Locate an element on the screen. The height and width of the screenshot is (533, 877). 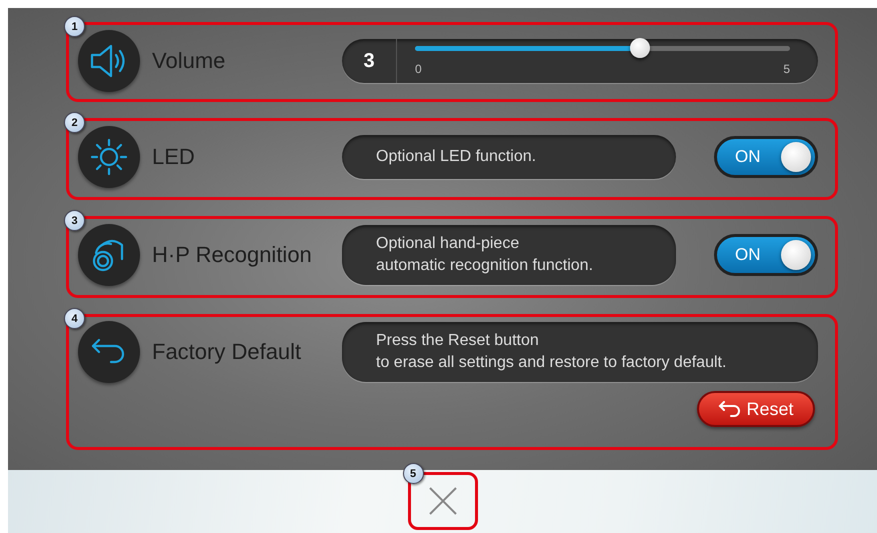
close-icon is located at coordinates (442, 501).